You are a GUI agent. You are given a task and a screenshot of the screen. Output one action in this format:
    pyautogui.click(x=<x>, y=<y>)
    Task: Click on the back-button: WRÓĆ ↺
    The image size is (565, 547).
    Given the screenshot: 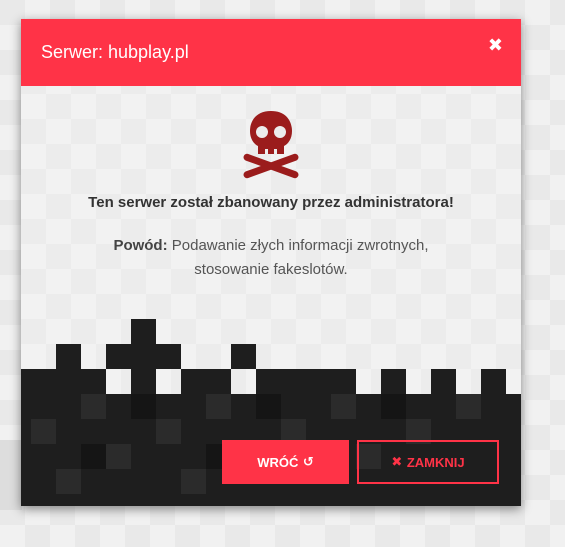 What is the action you would take?
    pyautogui.click(x=285, y=462)
    